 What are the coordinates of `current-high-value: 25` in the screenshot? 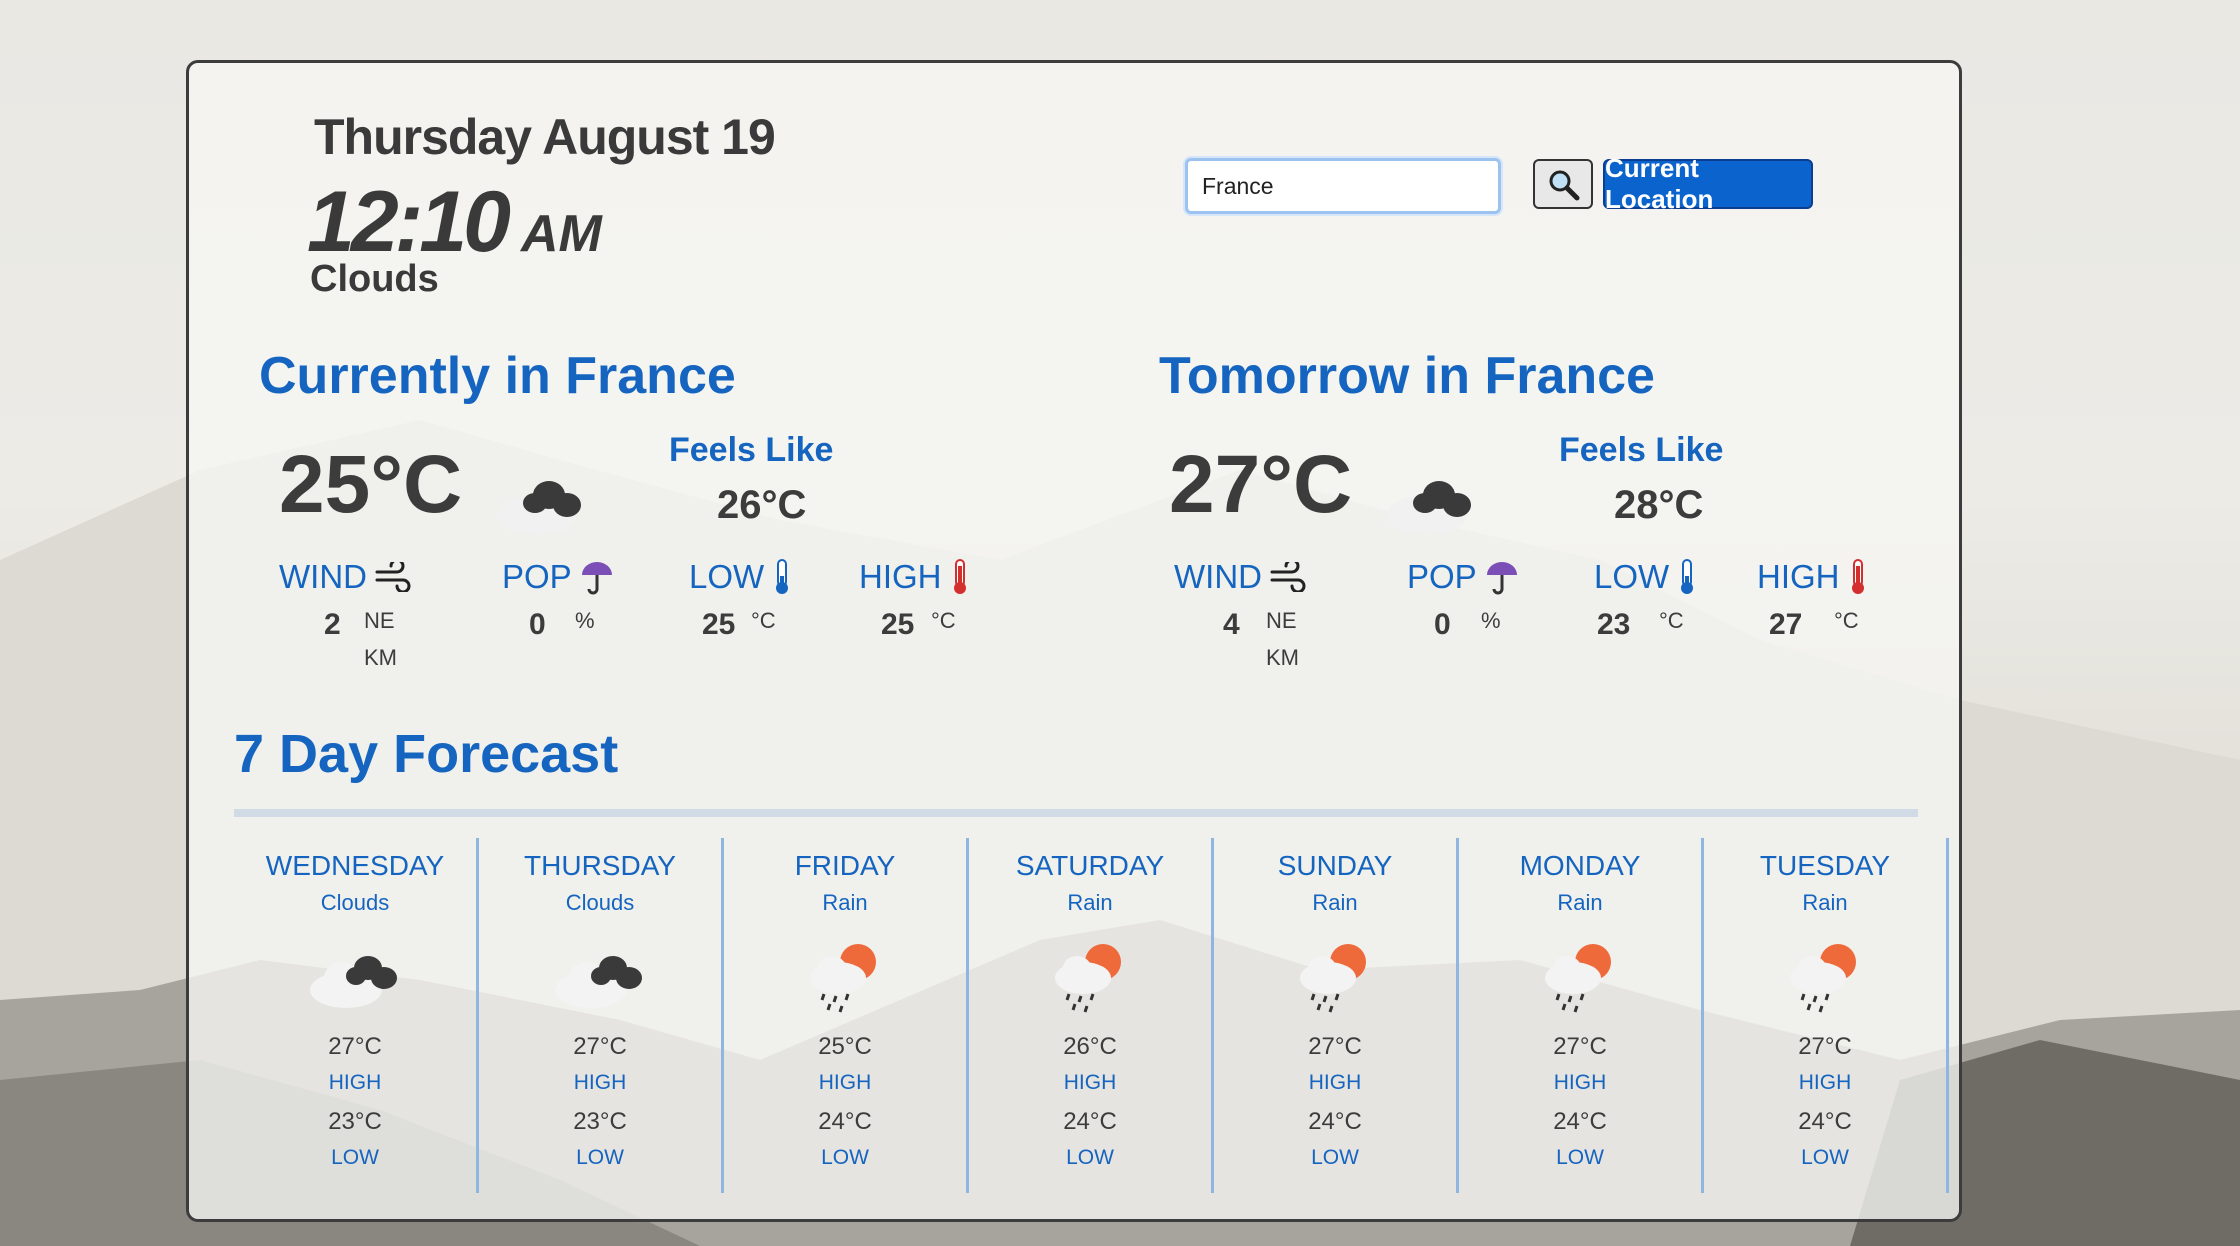 It's located at (898, 624).